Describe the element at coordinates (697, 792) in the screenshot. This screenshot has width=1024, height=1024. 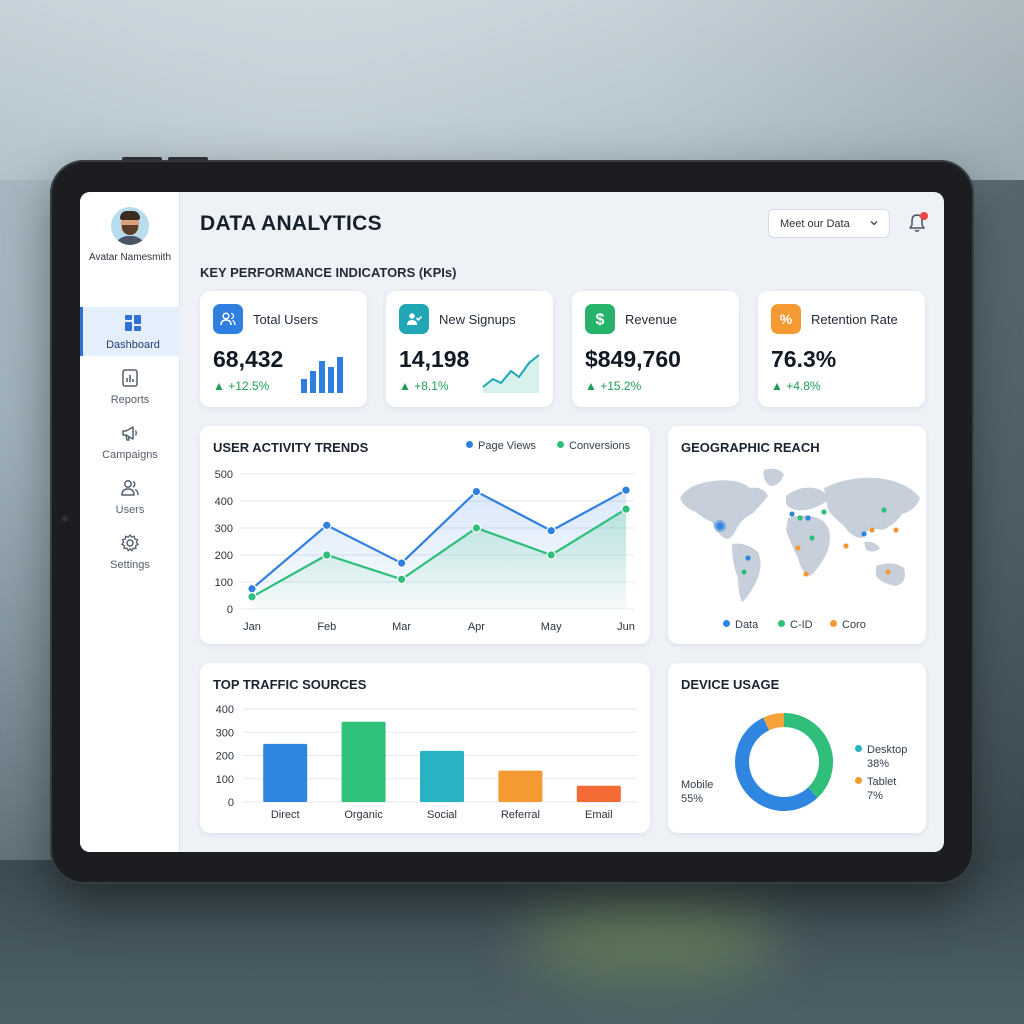
I see `device-label-mobile: Mobile 55%` at that location.